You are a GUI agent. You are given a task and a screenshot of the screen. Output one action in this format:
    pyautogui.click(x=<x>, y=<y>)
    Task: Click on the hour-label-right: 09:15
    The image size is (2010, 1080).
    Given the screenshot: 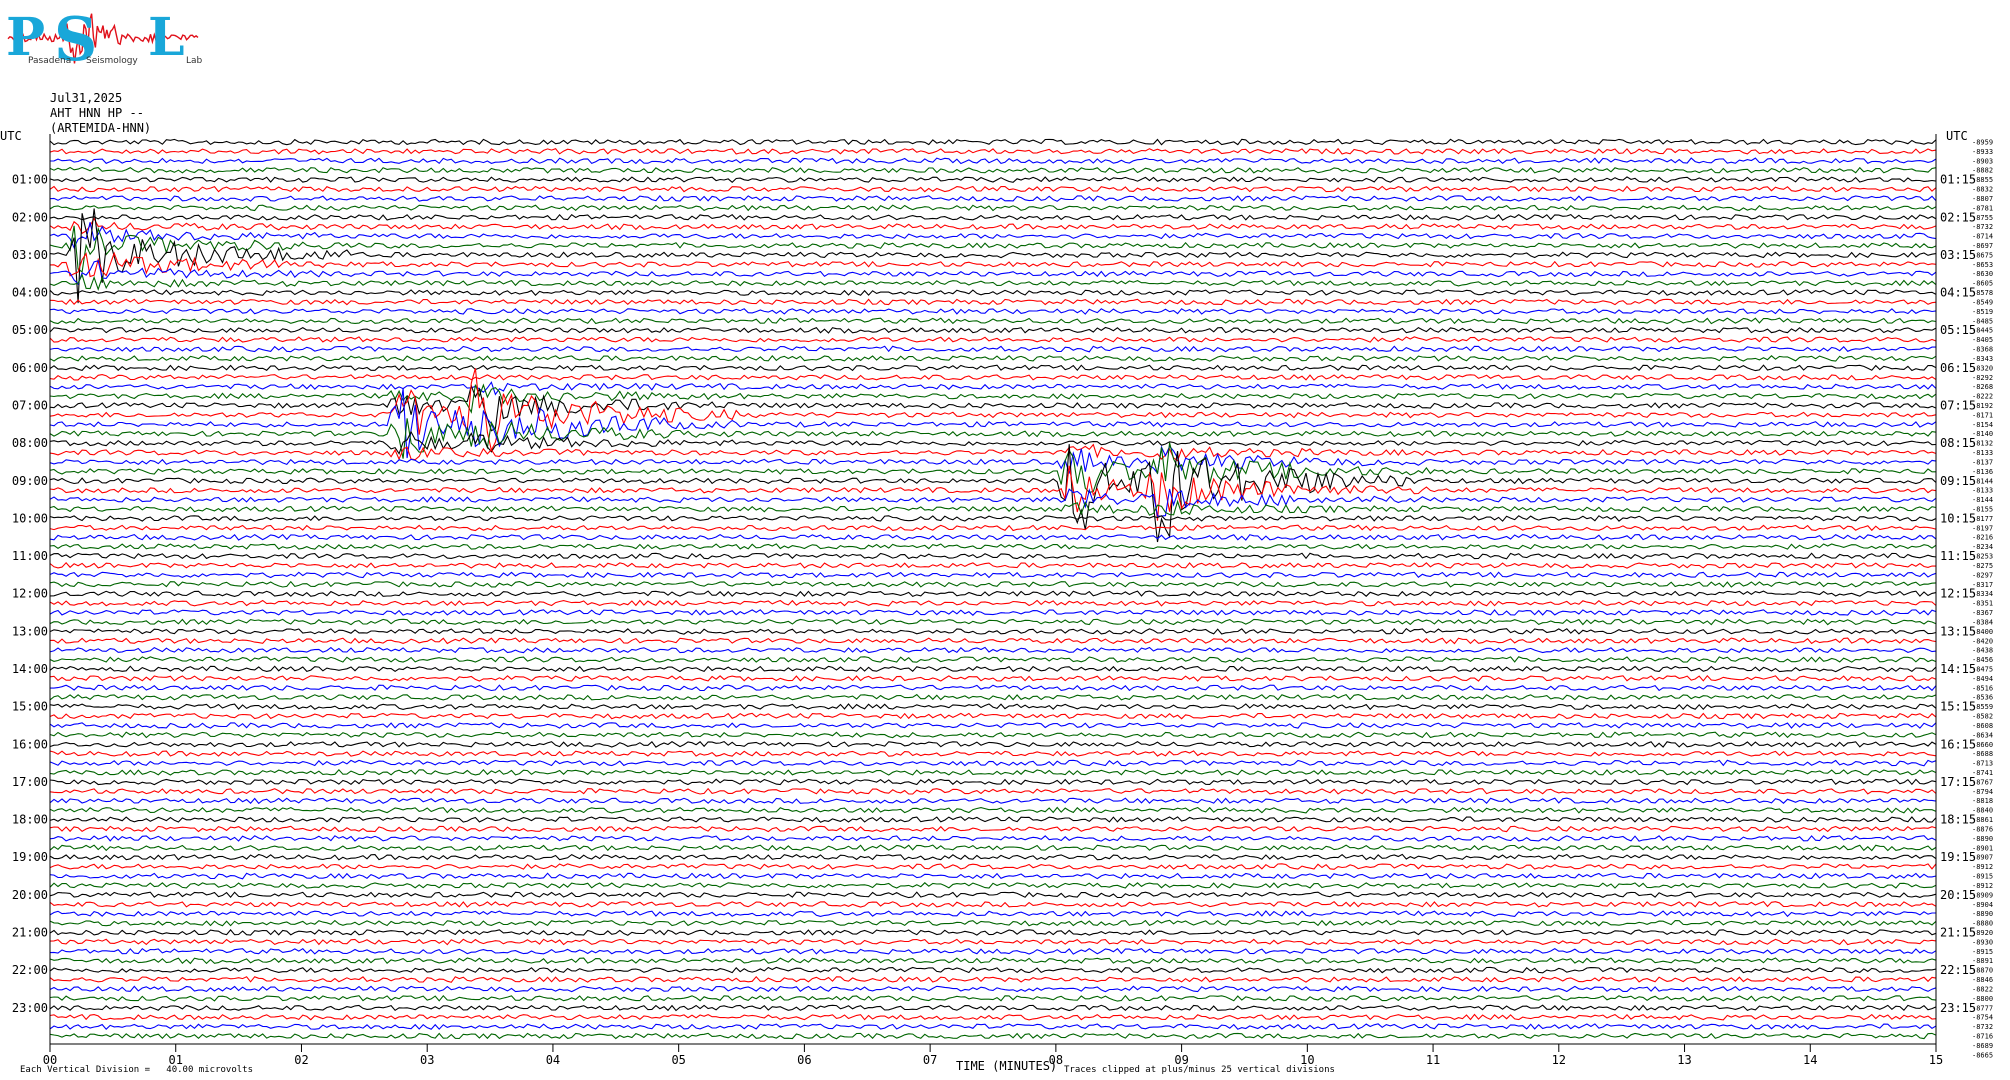 What is the action you would take?
    pyautogui.click(x=1958, y=481)
    